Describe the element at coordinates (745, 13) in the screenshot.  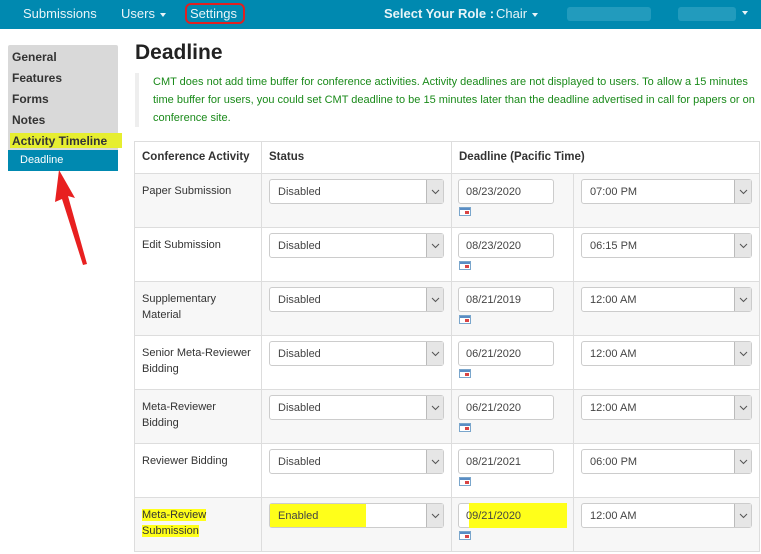
I see `user-menu-caret-icon` at that location.